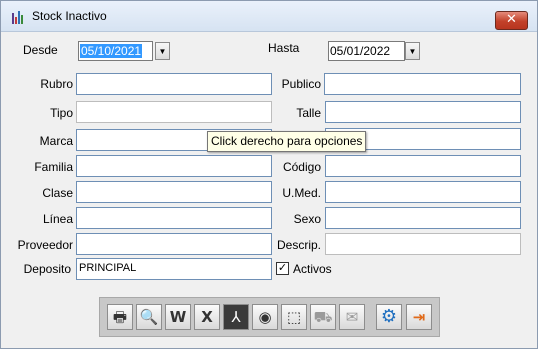  I want to click on chart-icon: ⬚, so click(294, 317).